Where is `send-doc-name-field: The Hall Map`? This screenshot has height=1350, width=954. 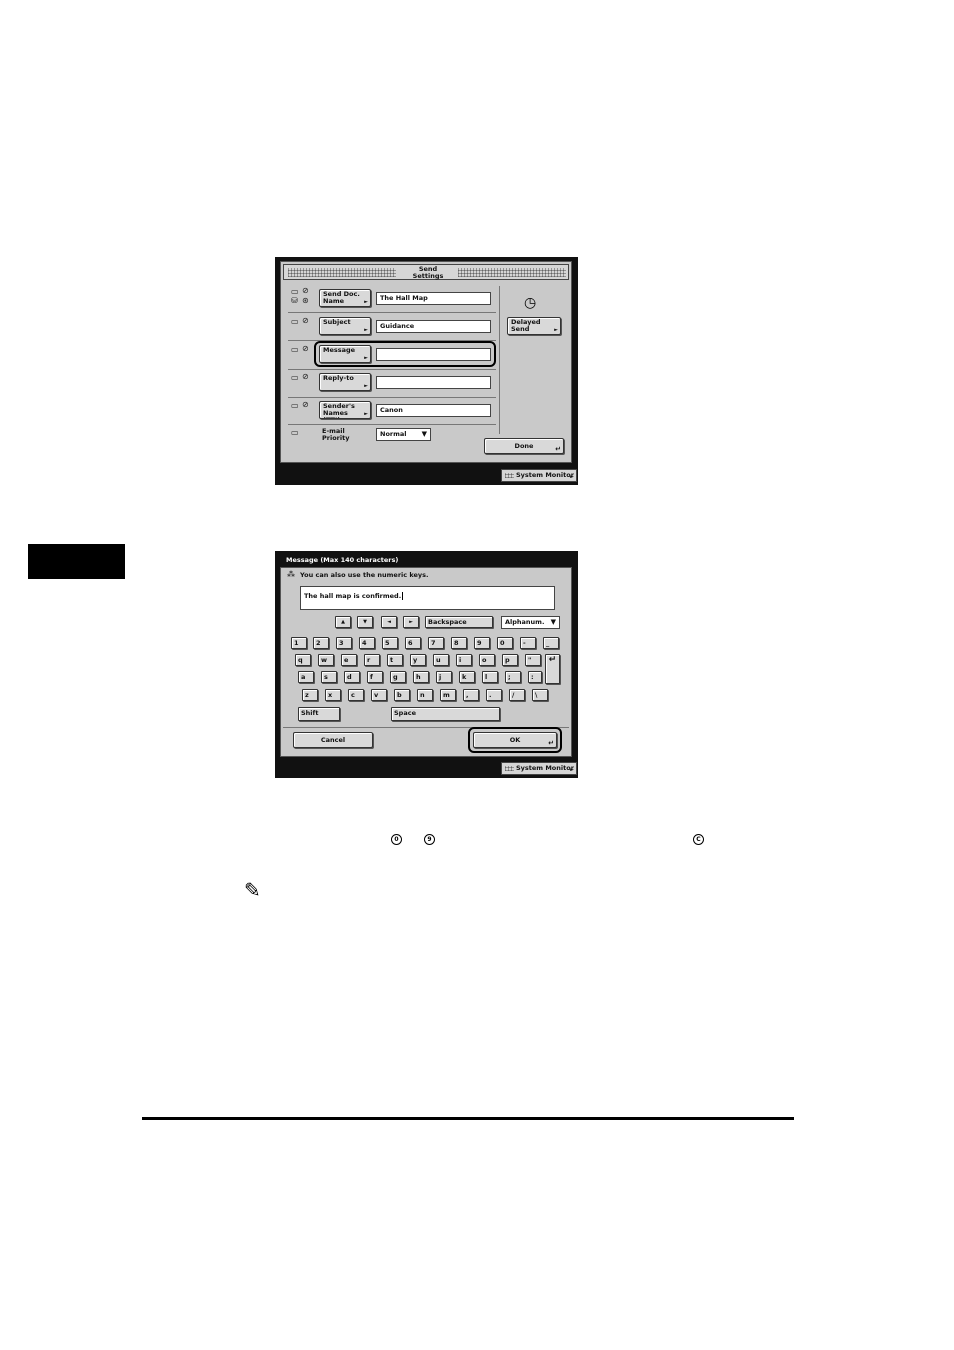
send-doc-name-field: The Hall Map is located at coordinates (433, 298).